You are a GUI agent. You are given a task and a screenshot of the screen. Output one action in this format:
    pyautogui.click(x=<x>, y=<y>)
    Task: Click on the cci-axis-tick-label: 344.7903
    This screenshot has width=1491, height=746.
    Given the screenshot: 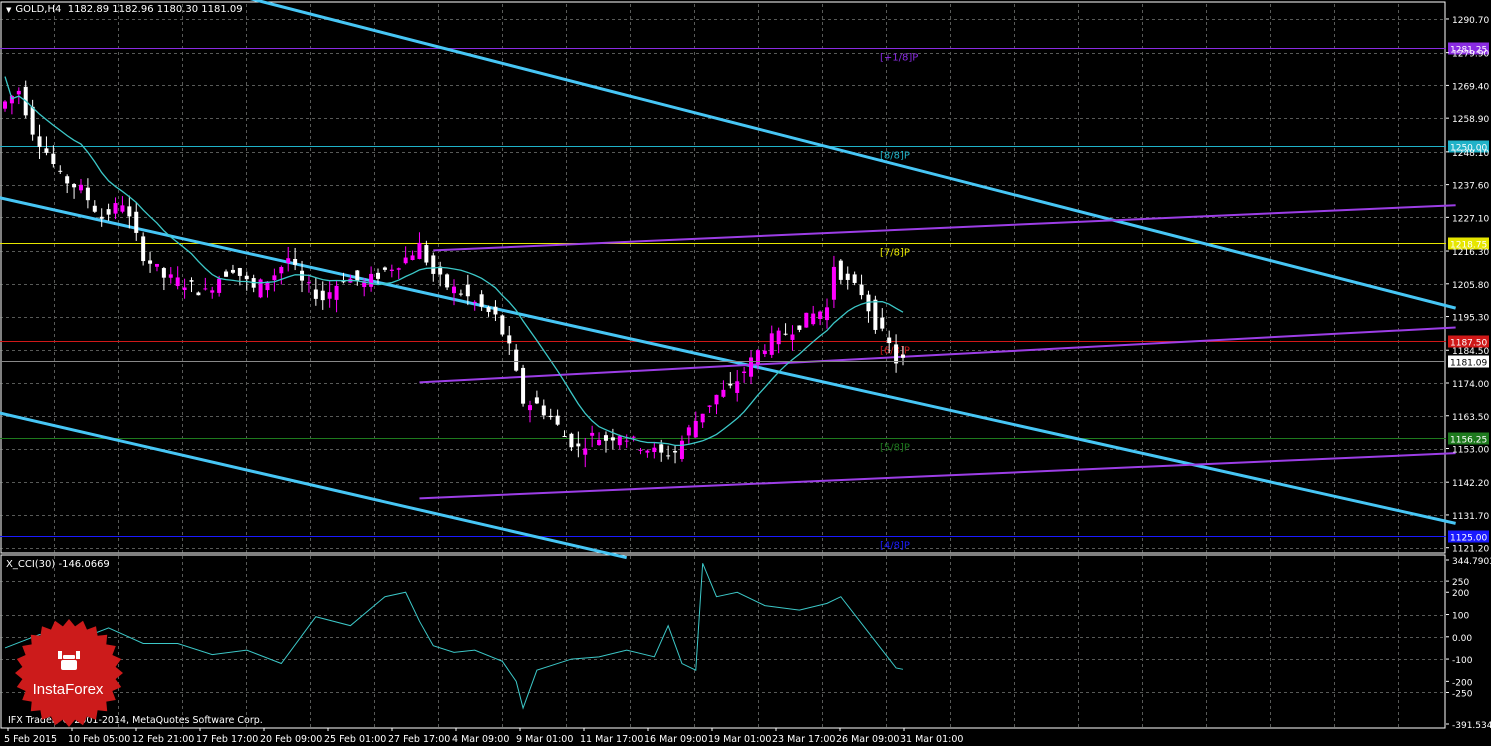 What is the action you would take?
    pyautogui.click(x=1471, y=562)
    